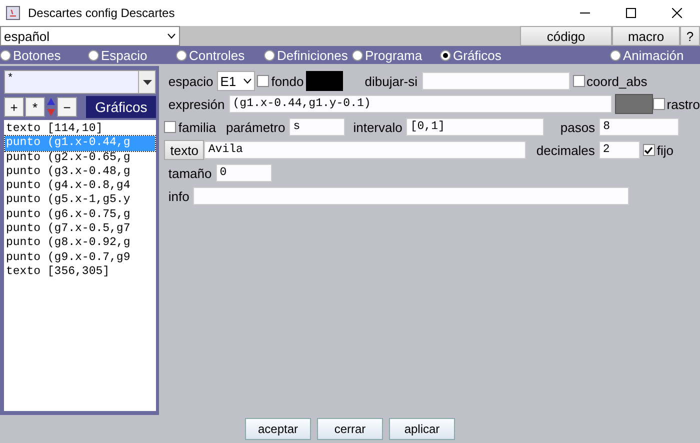 The width and height of the screenshot is (700, 443). I want to click on tab-radio: Controles, so click(220, 55).